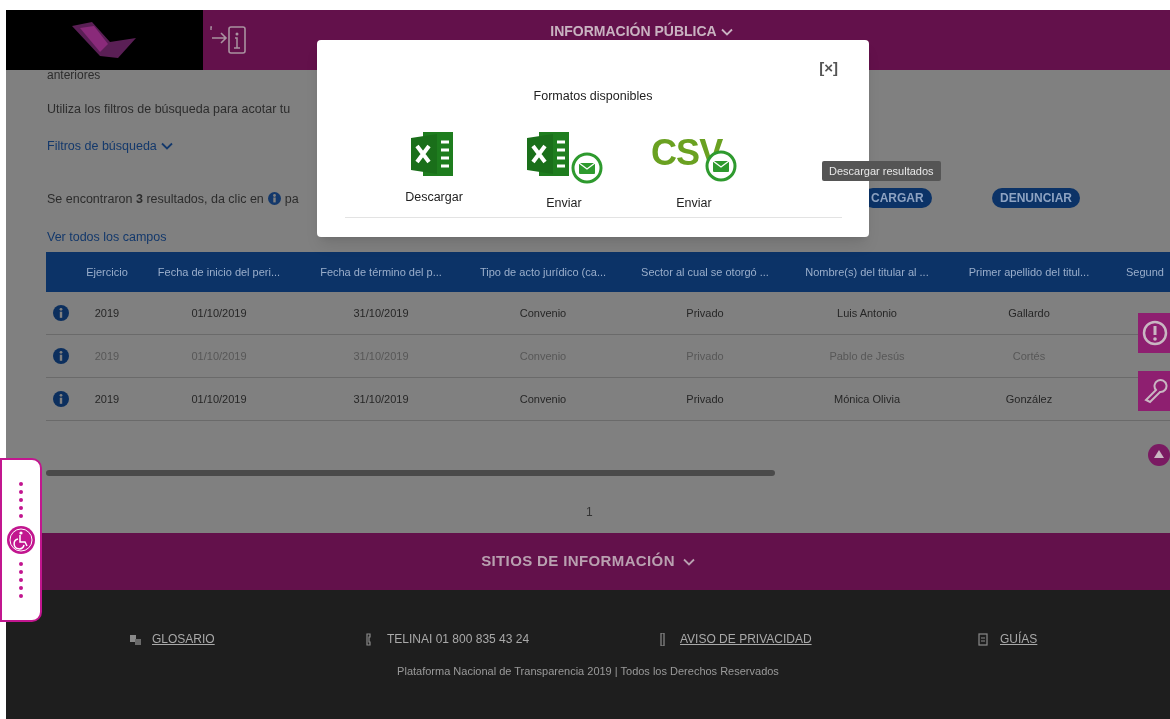  What do you see at coordinates (169, 109) in the screenshot?
I see `hint-text: Utiliza los filtros de búsqueda para acotar tu` at bounding box center [169, 109].